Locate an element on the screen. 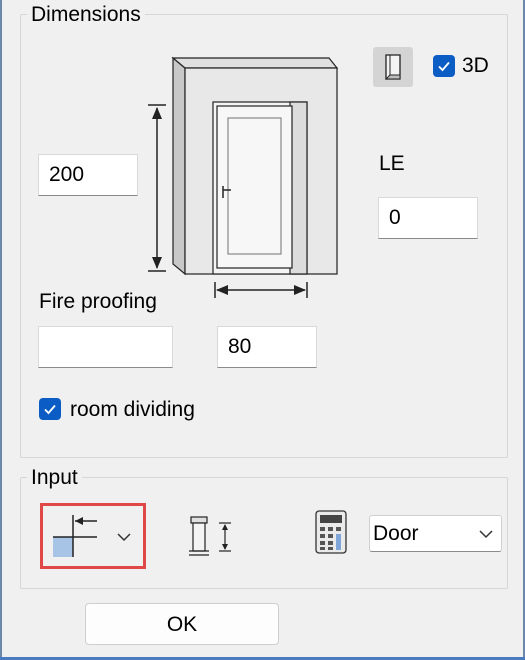 Image resolution: width=525 pixels, height=660 pixels. ok-button-label: OK is located at coordinates (182, 624).